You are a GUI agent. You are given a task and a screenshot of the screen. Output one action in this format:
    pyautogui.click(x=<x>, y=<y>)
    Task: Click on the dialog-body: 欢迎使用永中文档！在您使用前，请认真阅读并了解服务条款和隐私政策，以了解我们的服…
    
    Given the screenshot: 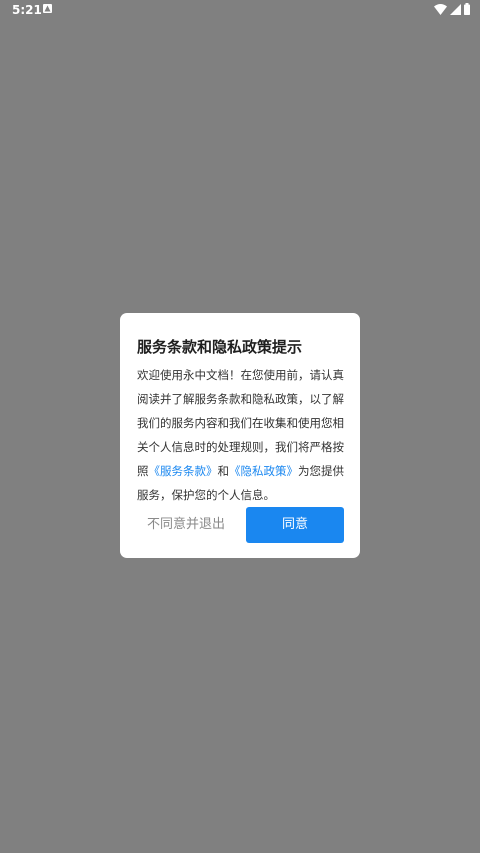 What is the action you would take?
    pyautogui.click(x=241, y=435)
    